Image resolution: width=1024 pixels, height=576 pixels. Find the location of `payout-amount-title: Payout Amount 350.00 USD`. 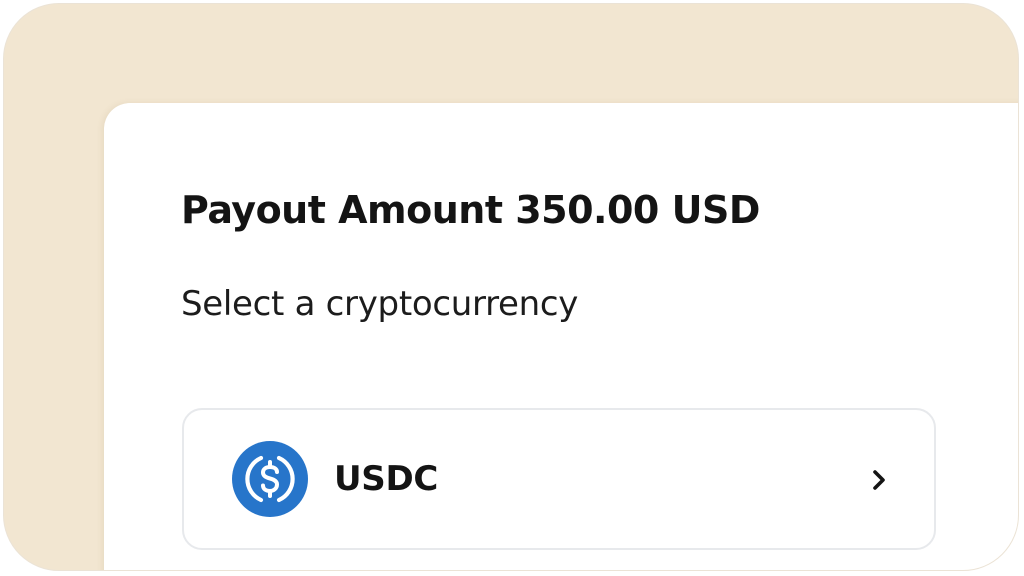

payout-amount-title: Payout Amount 350.00 USD is located at coordinates (470, 210).